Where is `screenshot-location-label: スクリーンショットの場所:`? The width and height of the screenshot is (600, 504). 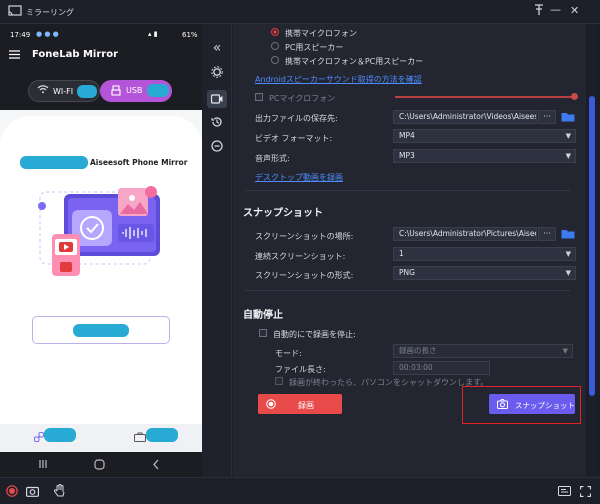 screenshot-location-label: スクリーンショットの場所: is located at coordinates (304, 236).